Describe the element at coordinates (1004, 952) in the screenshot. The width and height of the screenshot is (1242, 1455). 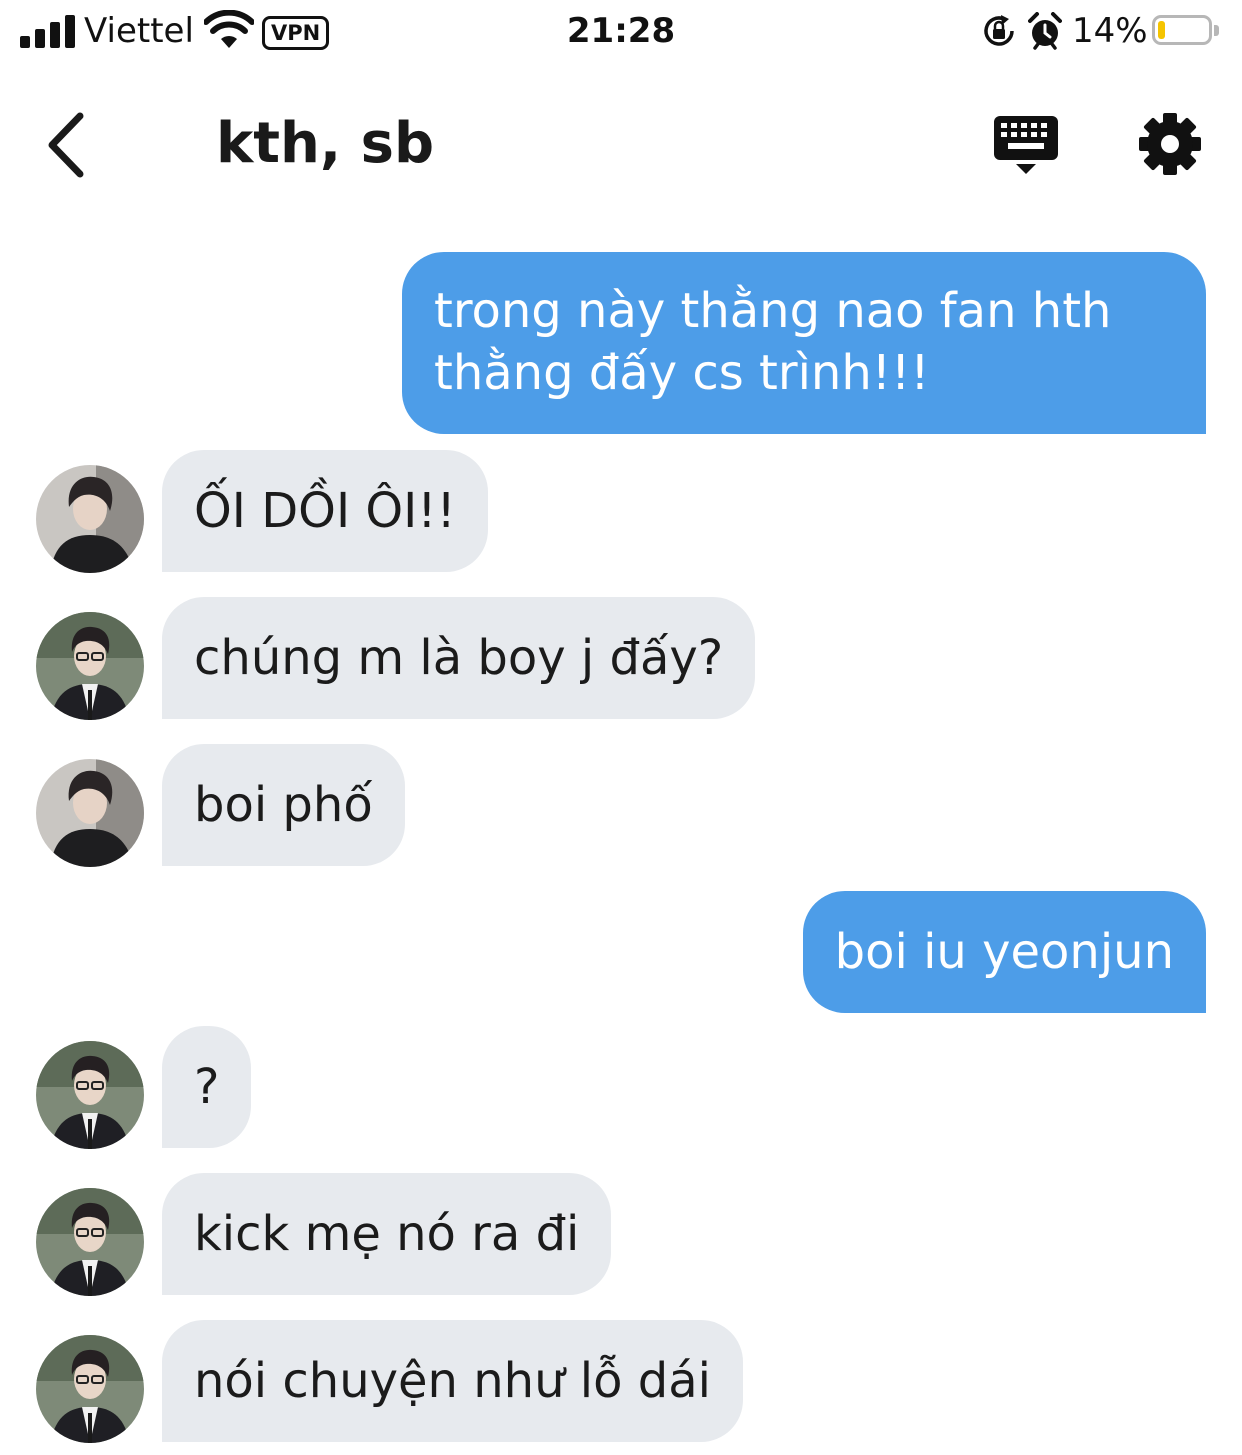
I see `outgoing-message-bubble: boi iu yeonjun` at that location.